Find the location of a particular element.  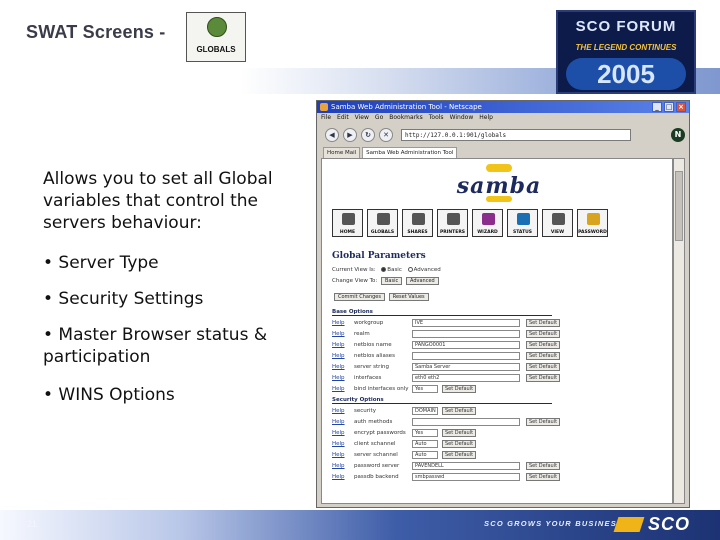

tab-bar: Home Mail Samba Web Administration Tool is located at coordinates (504, 152).